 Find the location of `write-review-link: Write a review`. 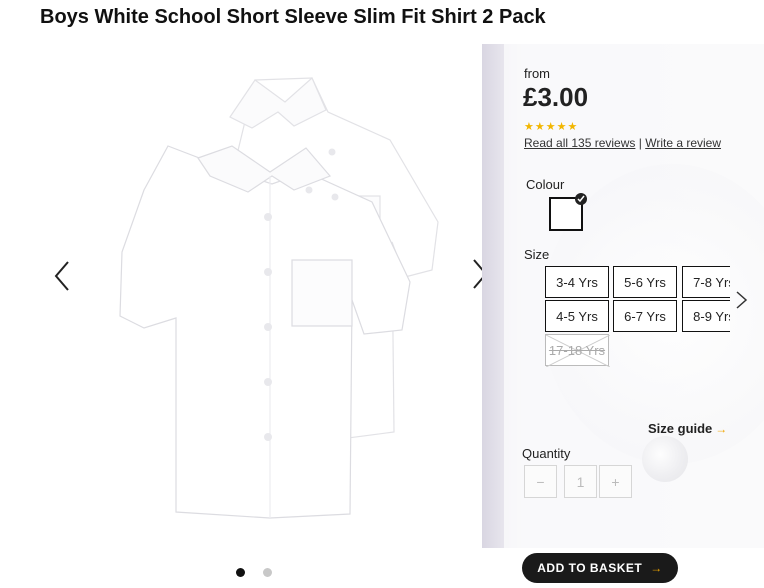

write-review-link: Write a review is located at coordinates (683, 143).